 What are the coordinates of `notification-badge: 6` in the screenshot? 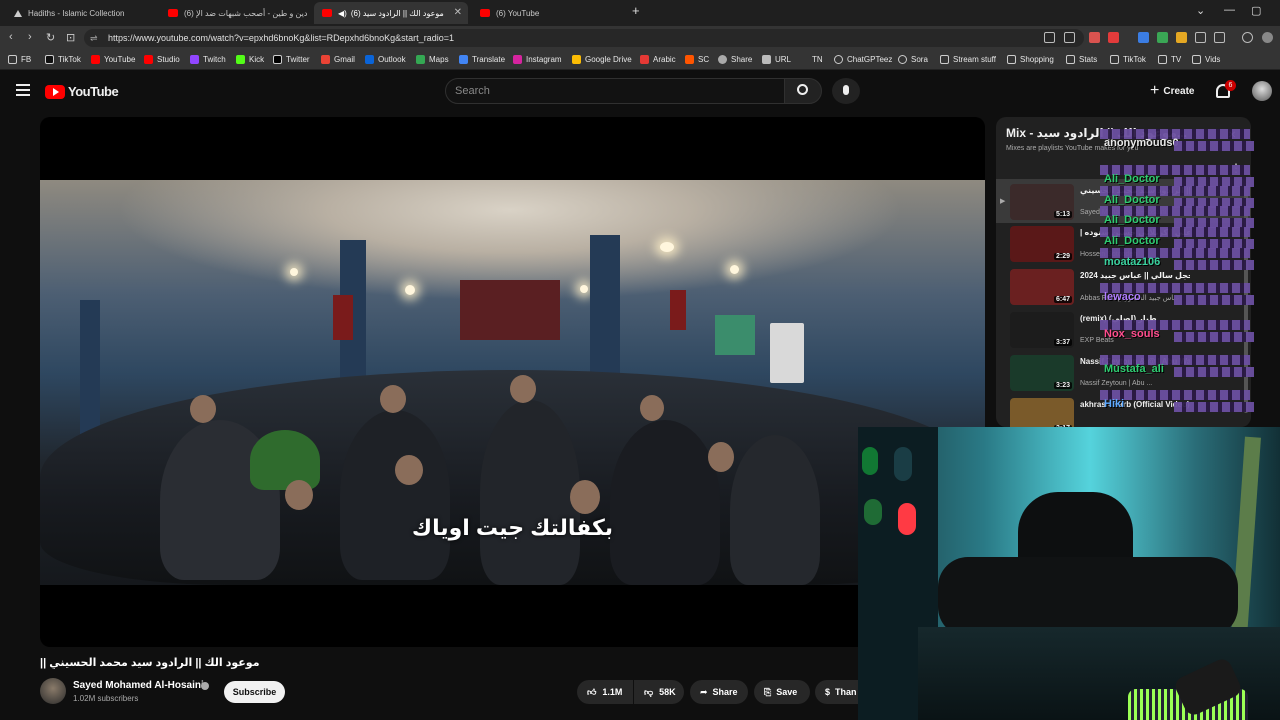 It's located at (1230, 85).